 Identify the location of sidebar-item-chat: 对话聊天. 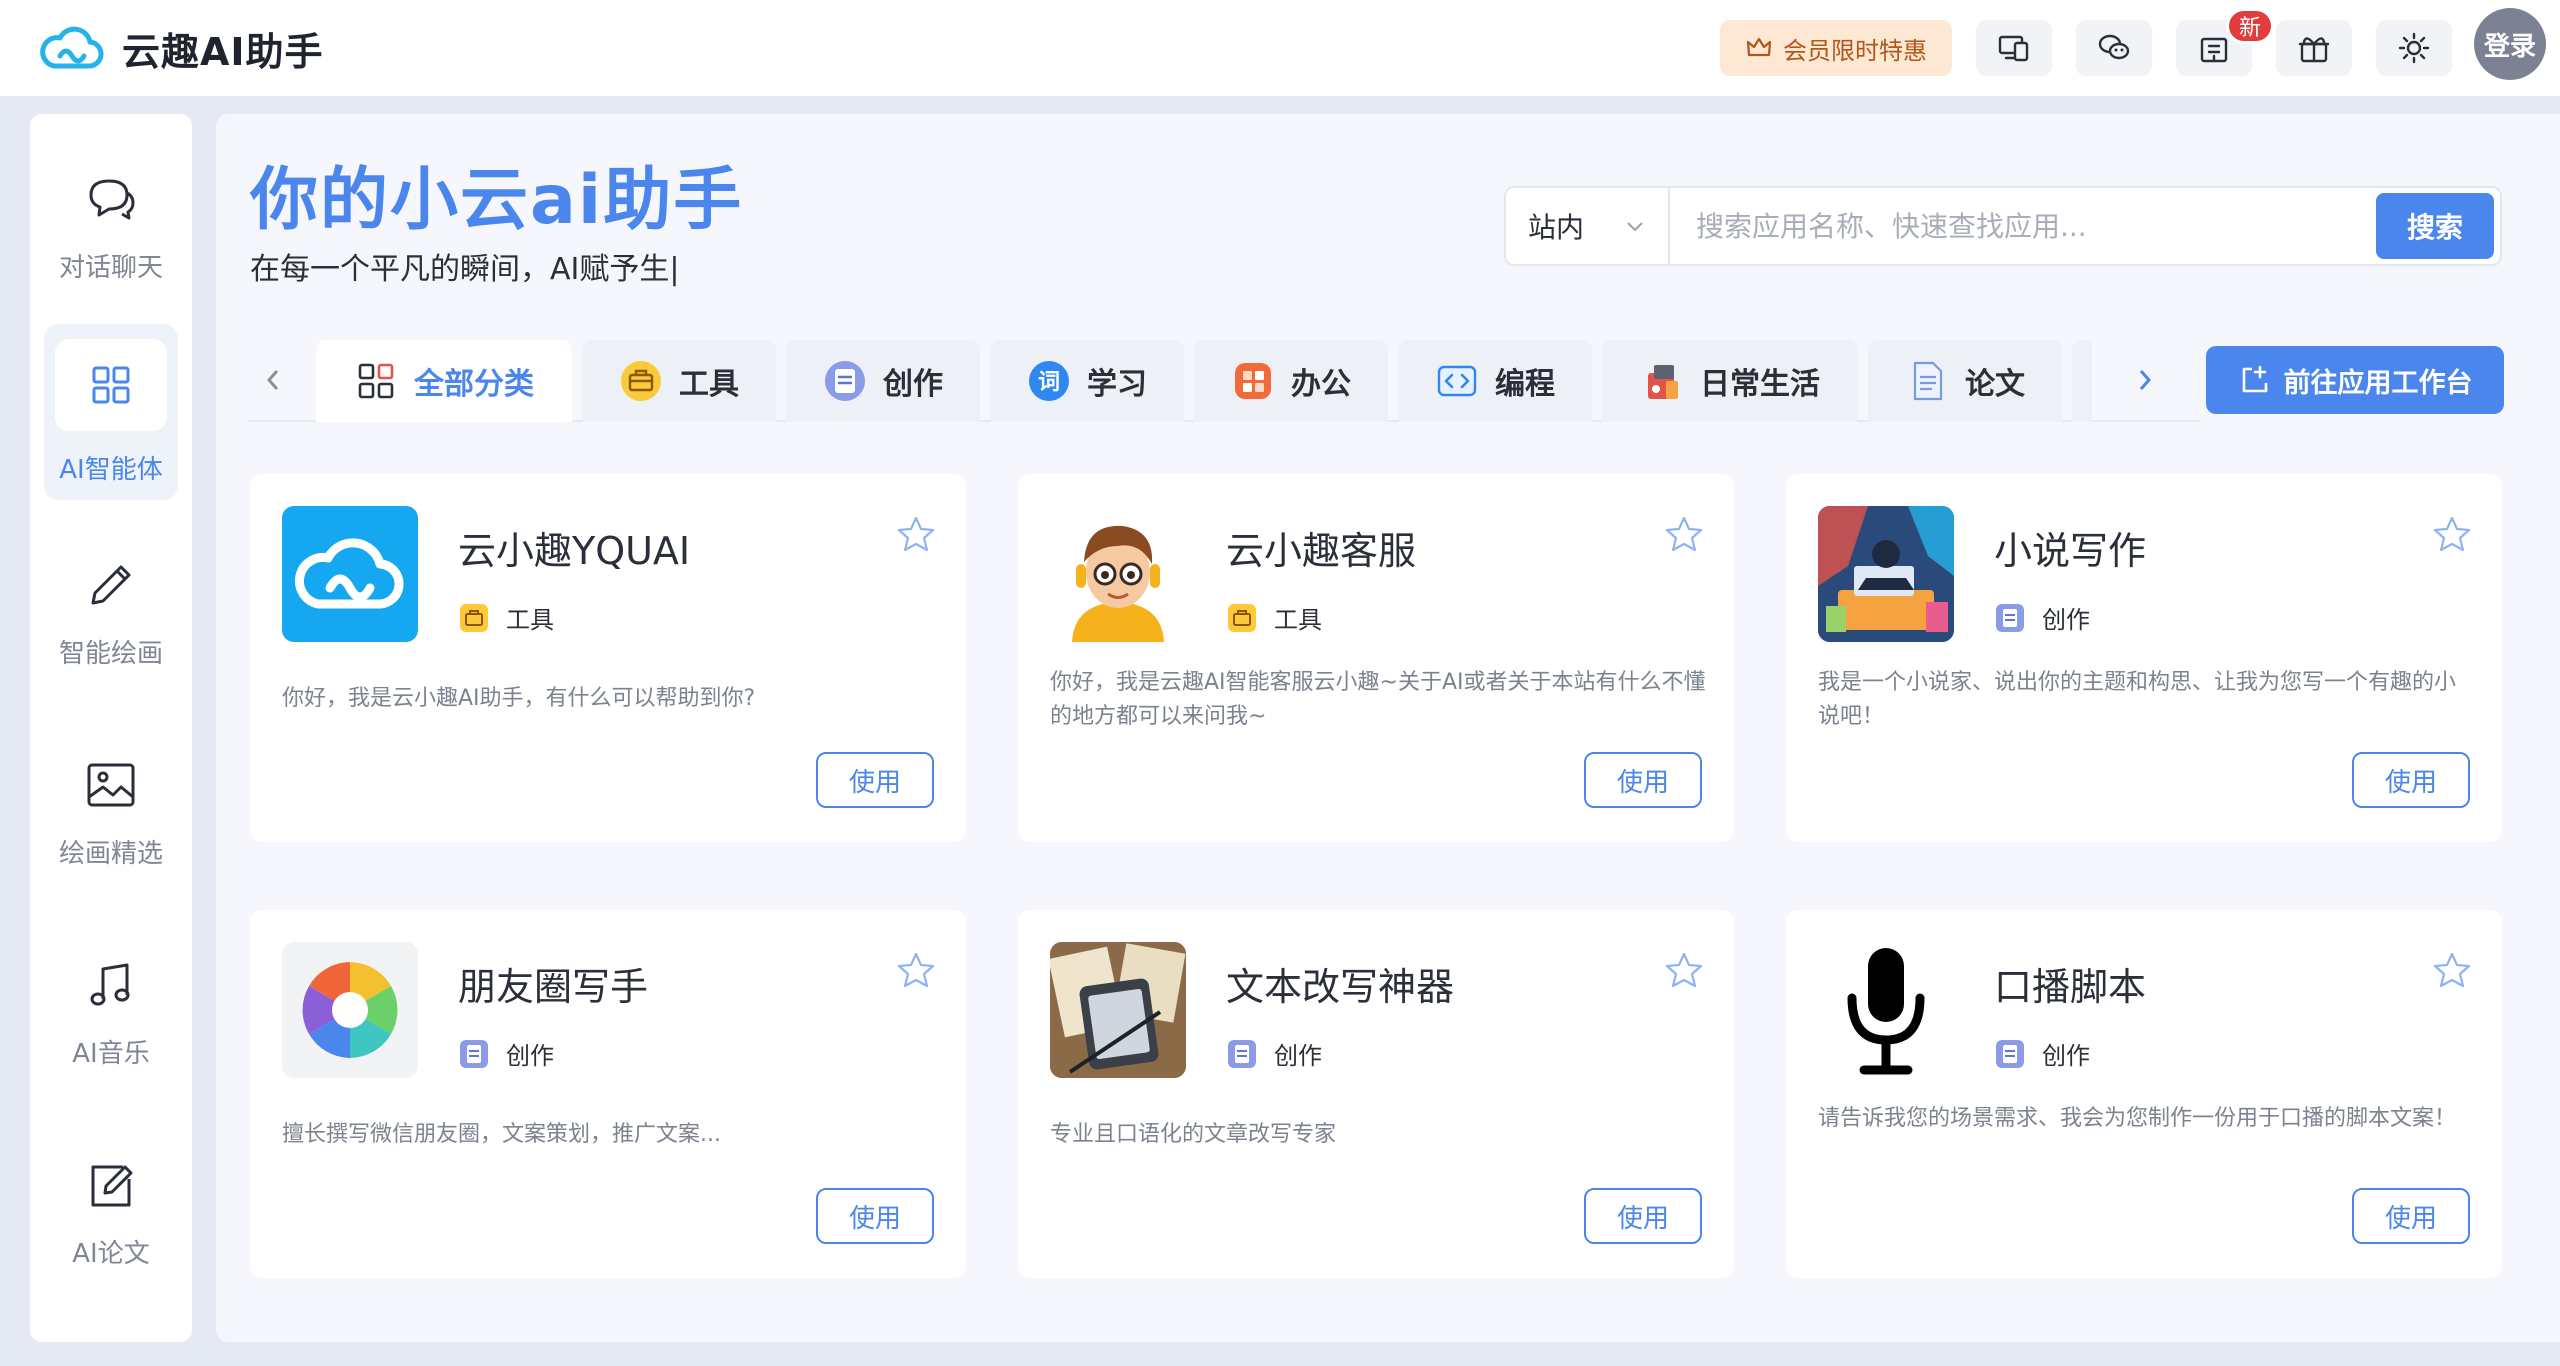
(111, 226).